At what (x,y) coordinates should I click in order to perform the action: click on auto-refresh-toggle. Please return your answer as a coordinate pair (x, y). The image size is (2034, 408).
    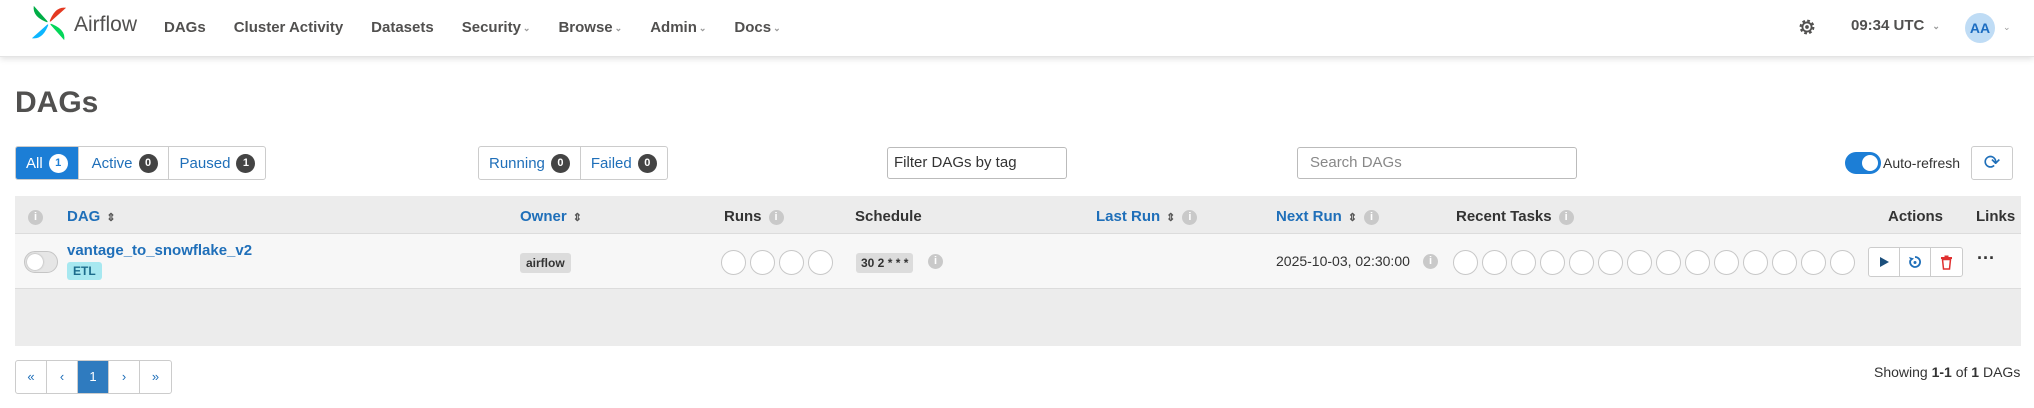
    Looking at the image, I should click on (1863, 163).